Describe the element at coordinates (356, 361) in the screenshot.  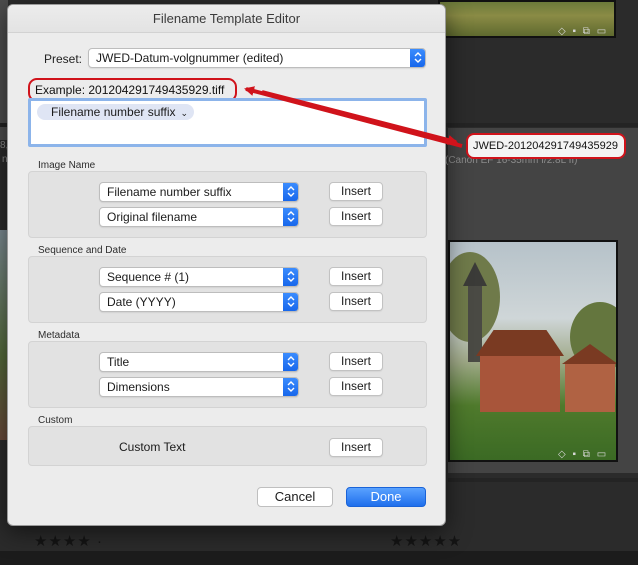
I see `insert-button-title: Insert` at that location.